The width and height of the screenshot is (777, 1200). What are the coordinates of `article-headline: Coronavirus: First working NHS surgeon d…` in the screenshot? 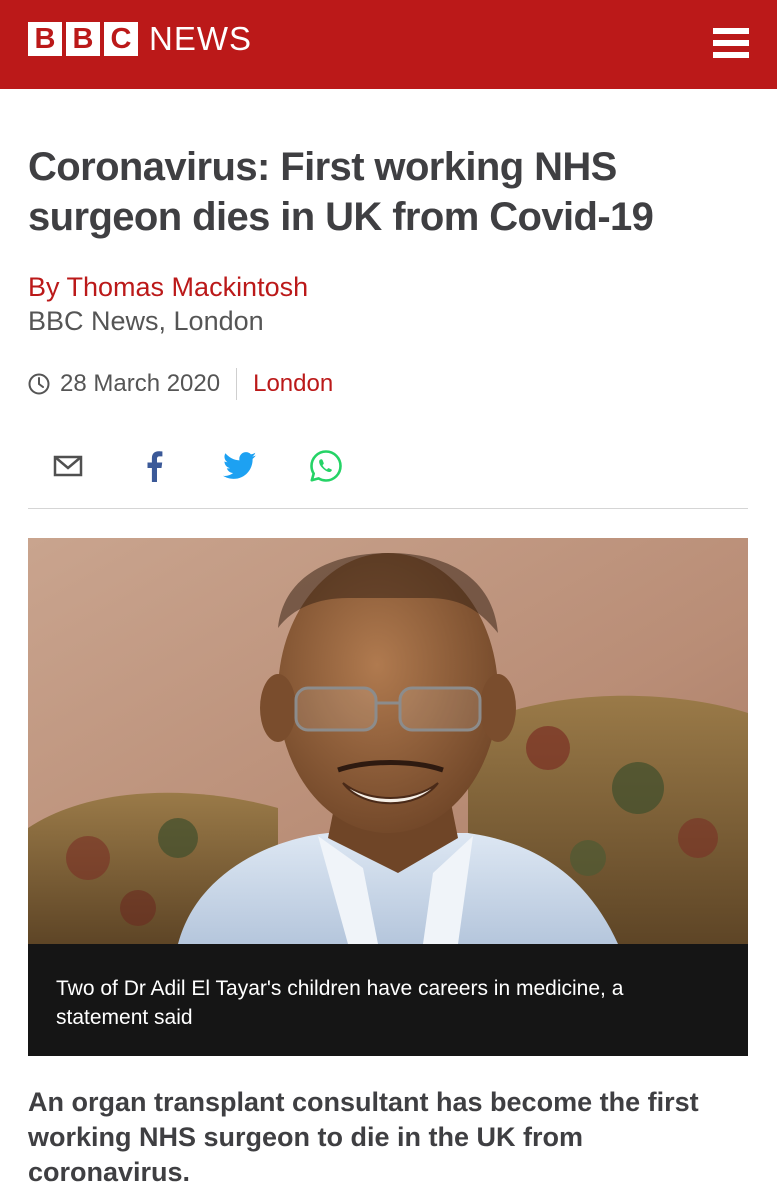 It's located at (341, 192).